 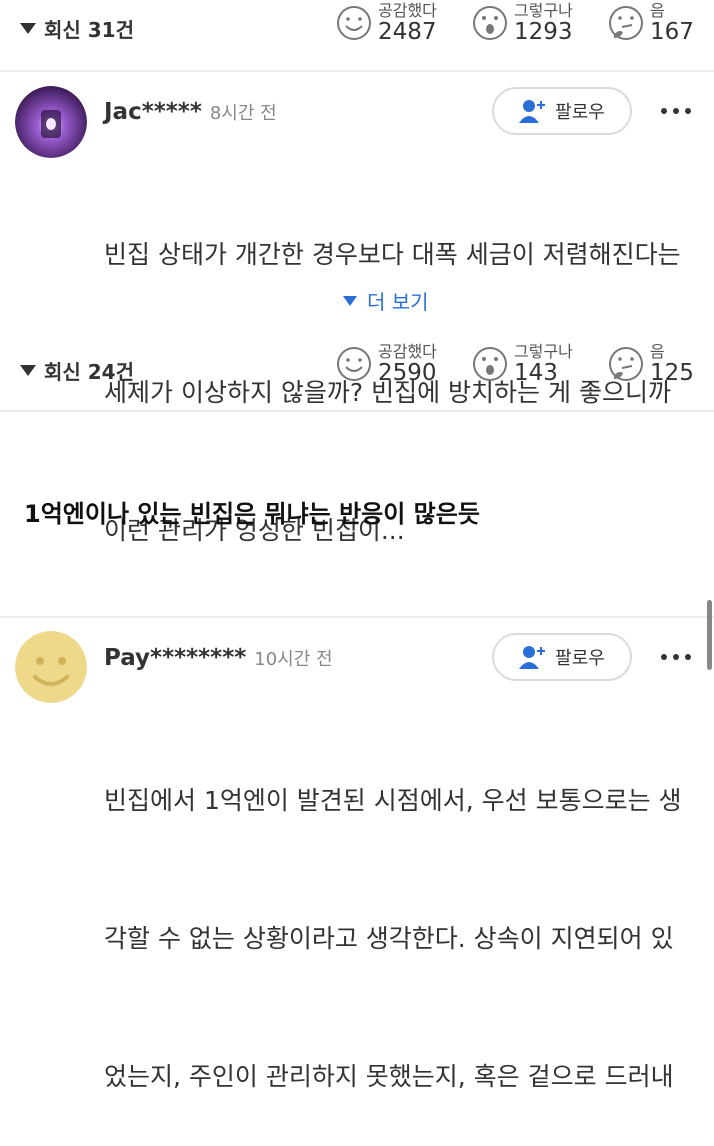 I want to click on reaction-hmm: 음 125, so click(x=651, y=364).